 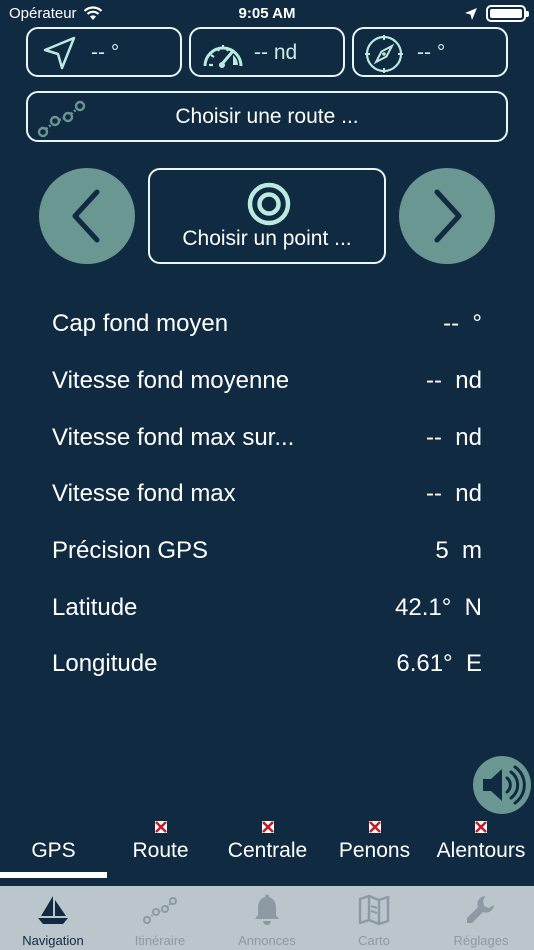 I want to click on sound-button, so click(x=502, y=785).